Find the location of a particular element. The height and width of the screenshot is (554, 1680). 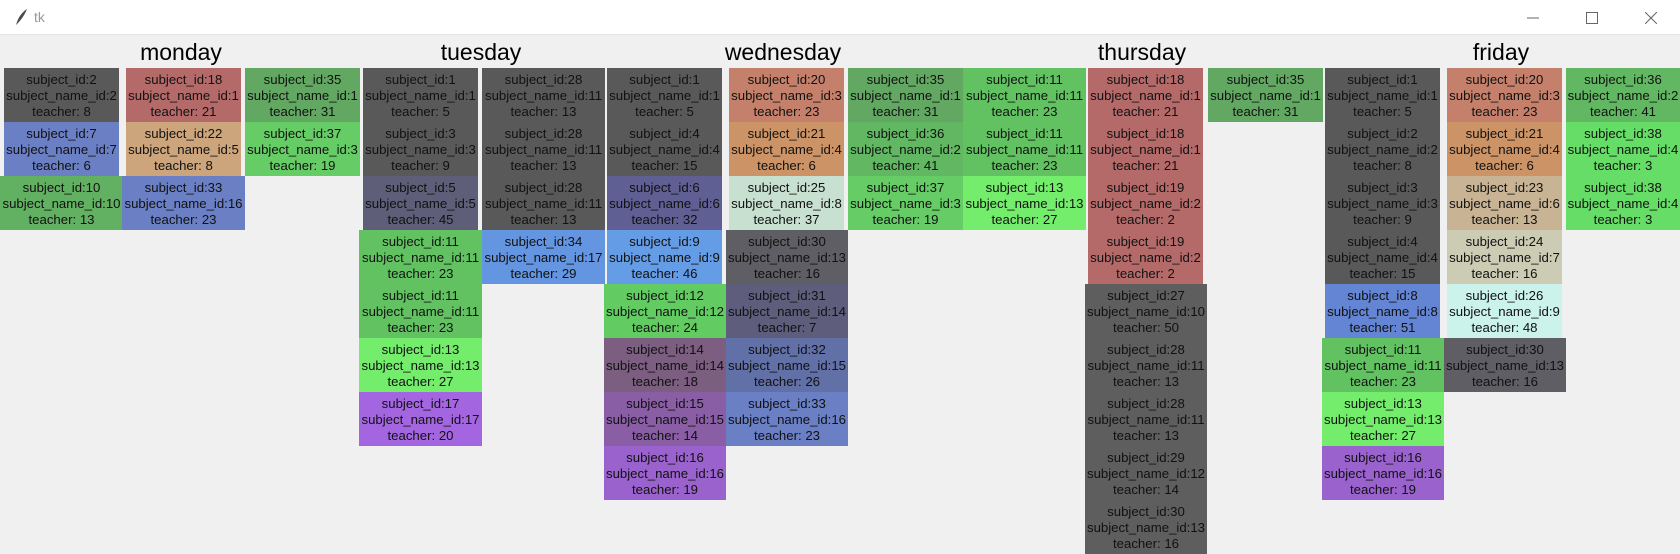

subject-id-label: subject_id:8 is located at coordinates (1382, 295).